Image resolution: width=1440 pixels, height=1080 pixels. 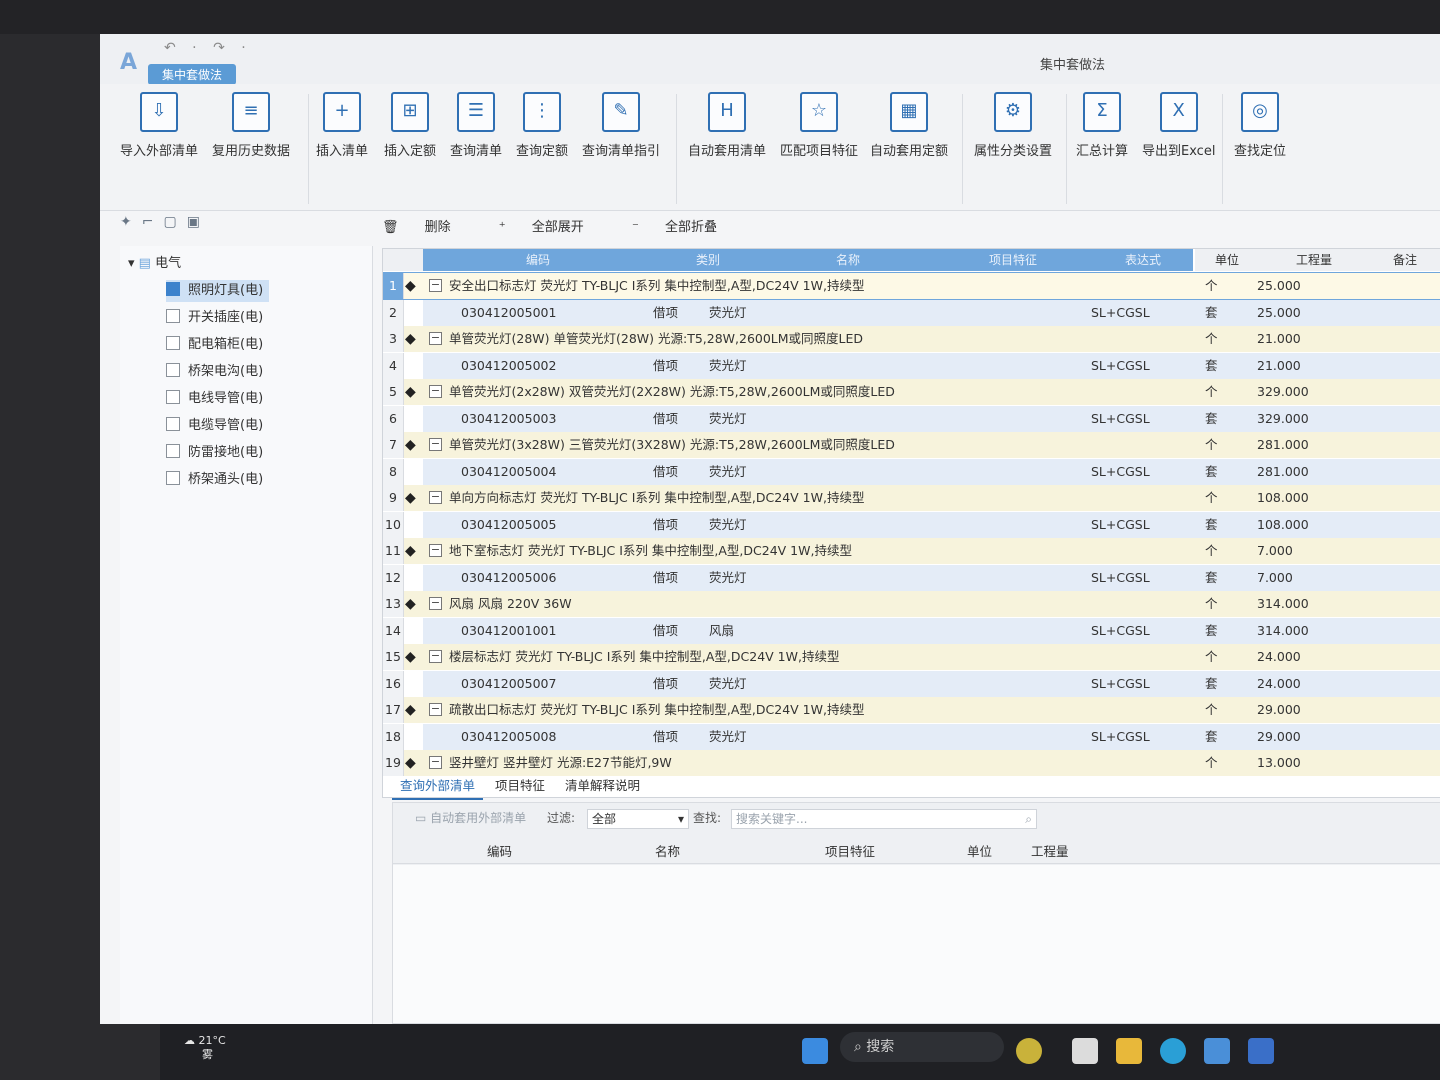 What do you see at coordinates (251, 125) in the screenshot?
I see `history-data-button: ≡ 复用历史数据` at bounding box center [251, 125].